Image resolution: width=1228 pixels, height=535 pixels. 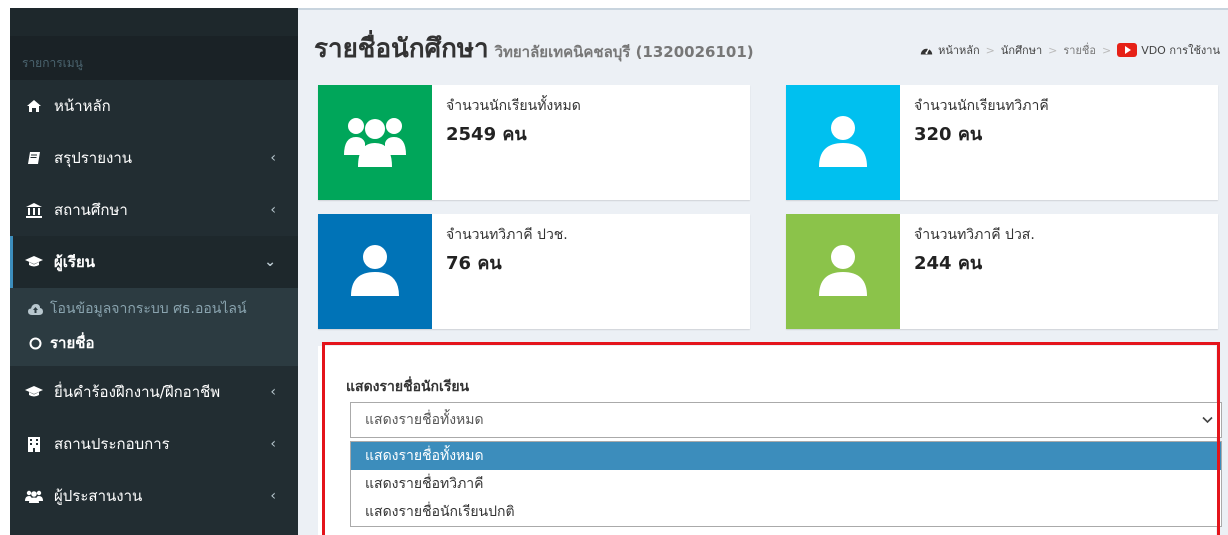 What do you see at coordinates (1207, 420) in the screenshot?
I see `chevron-down-icon` at bounding box center [1207, 420].